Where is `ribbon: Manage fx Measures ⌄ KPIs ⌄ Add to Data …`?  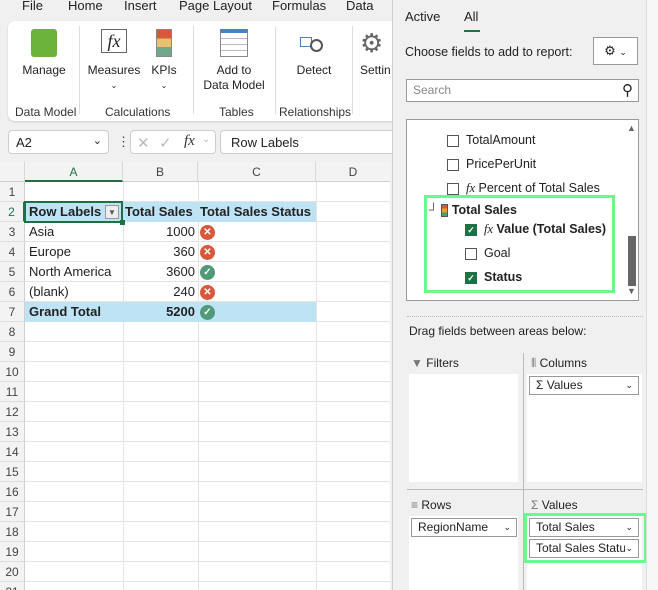 ribbon: Manage fx Measures ⌄ KPIs ⌄ Add to Data … is located at coordinates (203, 71).